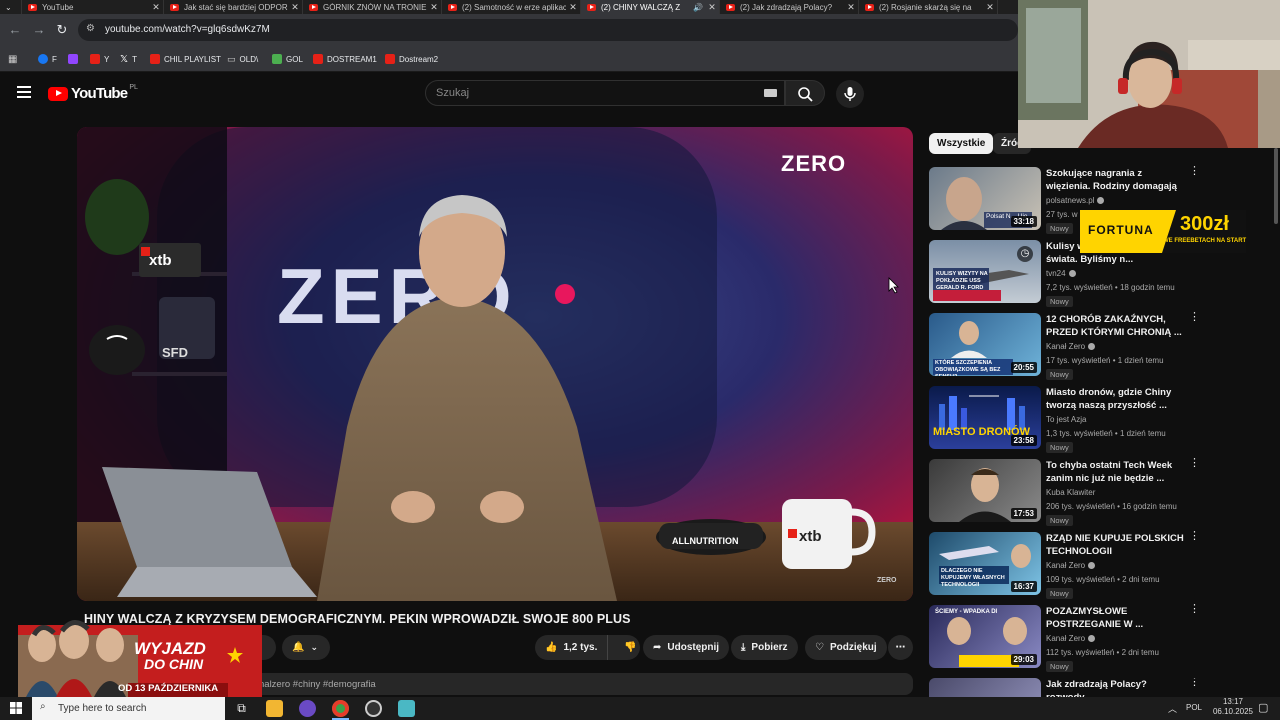 This screenshot has width=1280, height=720. What do you see at coordinates (1276, 186) in the screenshot?
I see `scrollbar-thumb` at bounding box center [1276, 186].